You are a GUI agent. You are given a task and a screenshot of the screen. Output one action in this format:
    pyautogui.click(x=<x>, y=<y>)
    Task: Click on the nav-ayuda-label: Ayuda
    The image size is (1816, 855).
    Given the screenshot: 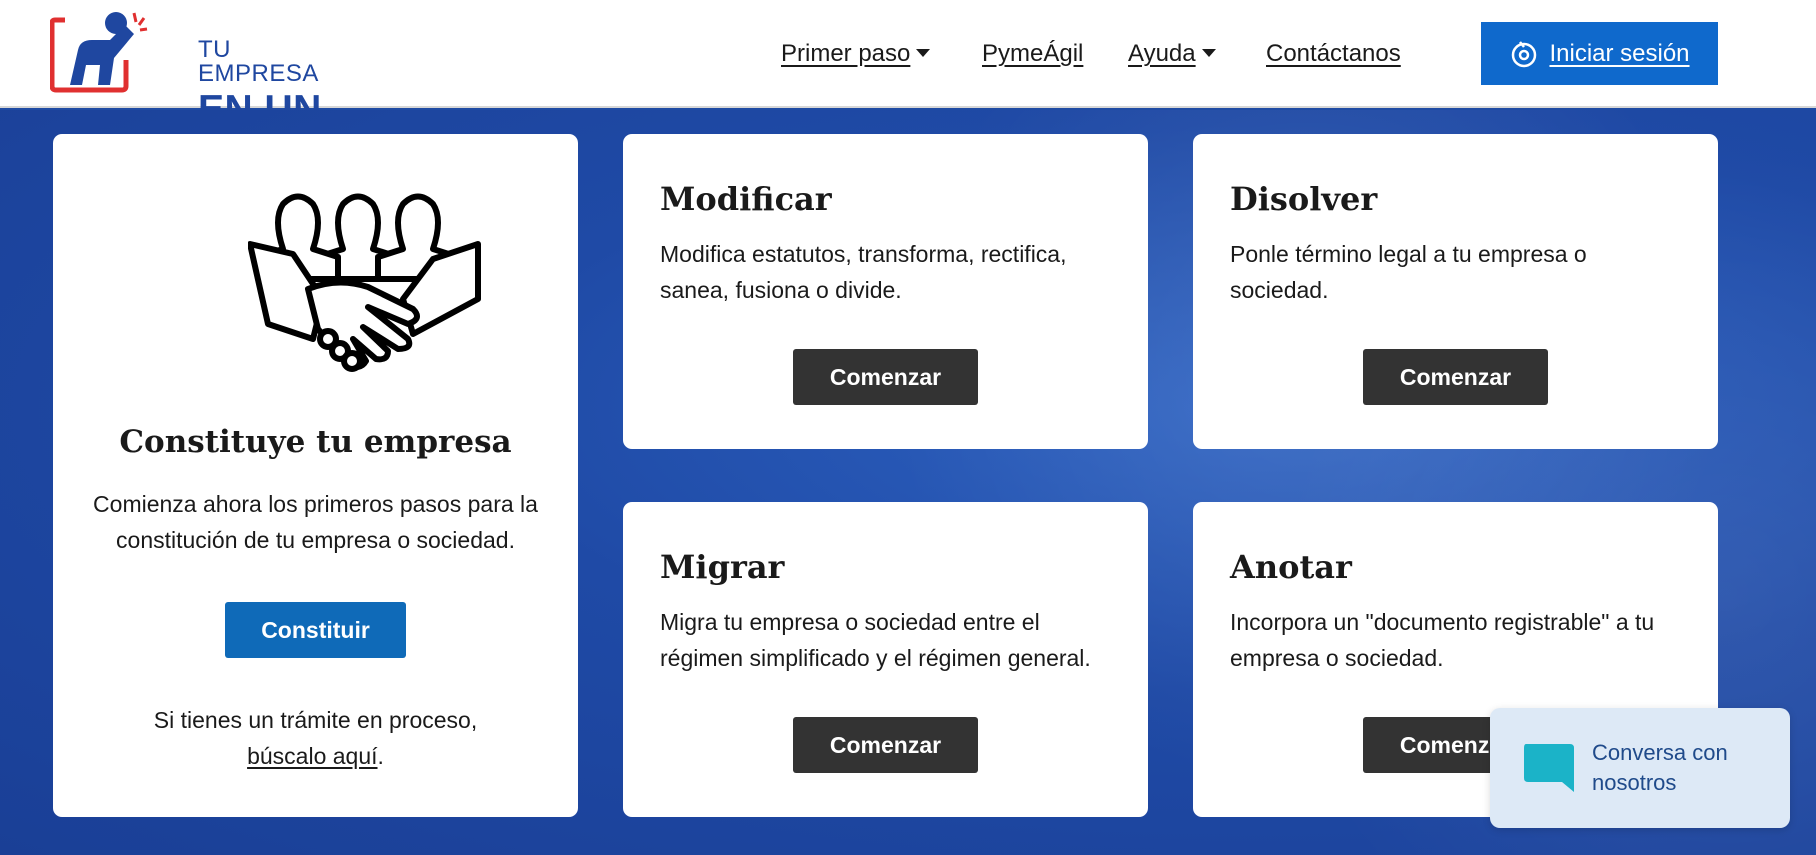 What is the action you would take?
    pyautogui.click(x=1162, y=53)
    